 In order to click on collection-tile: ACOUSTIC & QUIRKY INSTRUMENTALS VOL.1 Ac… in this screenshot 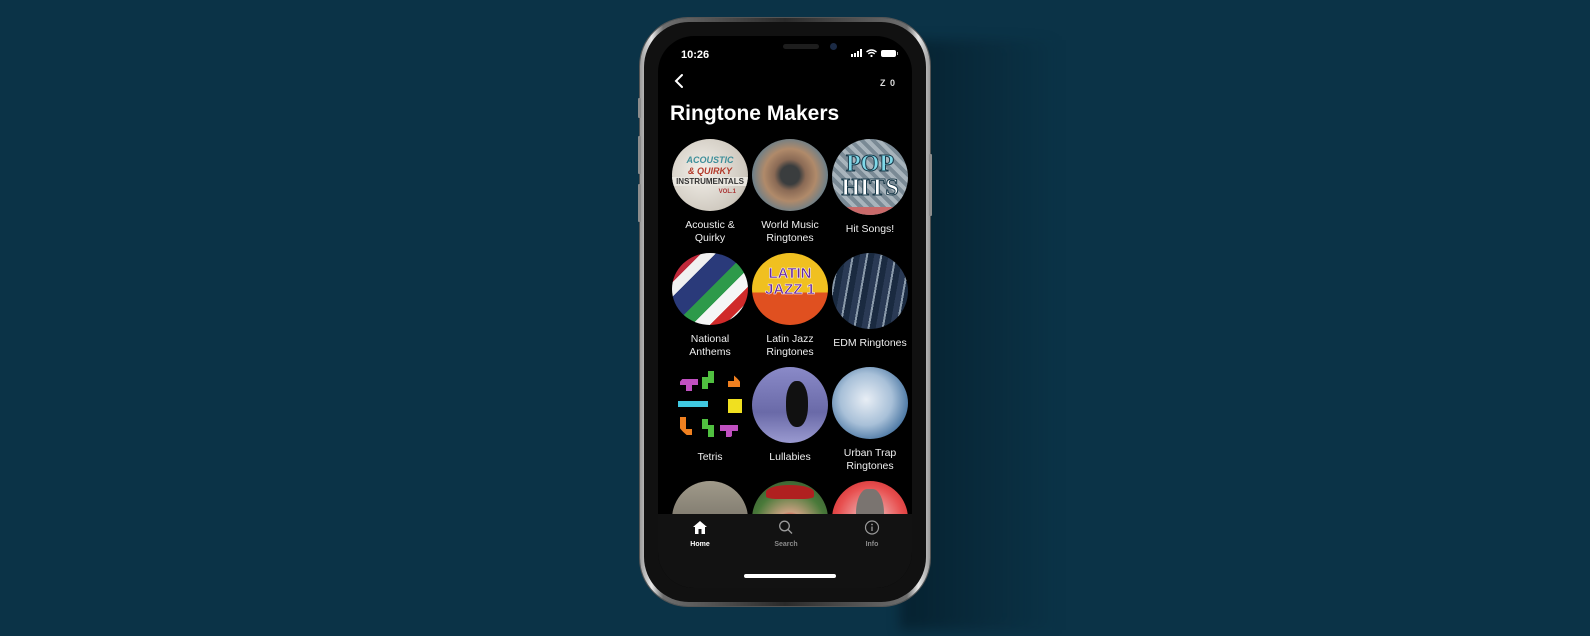, I will do `click(710, 192)`.